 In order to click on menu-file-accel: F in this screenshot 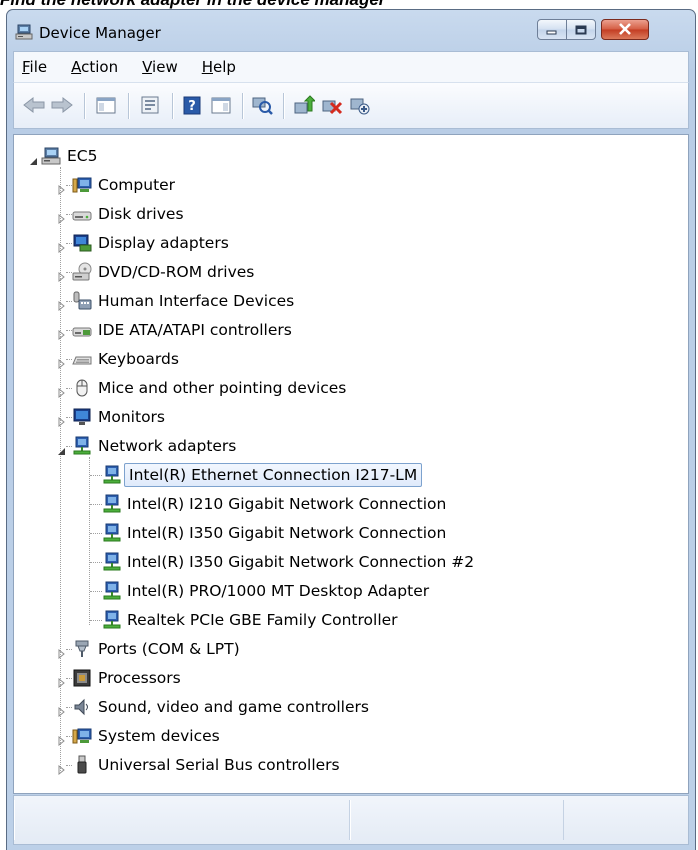, I will do `click(26, 67)`.